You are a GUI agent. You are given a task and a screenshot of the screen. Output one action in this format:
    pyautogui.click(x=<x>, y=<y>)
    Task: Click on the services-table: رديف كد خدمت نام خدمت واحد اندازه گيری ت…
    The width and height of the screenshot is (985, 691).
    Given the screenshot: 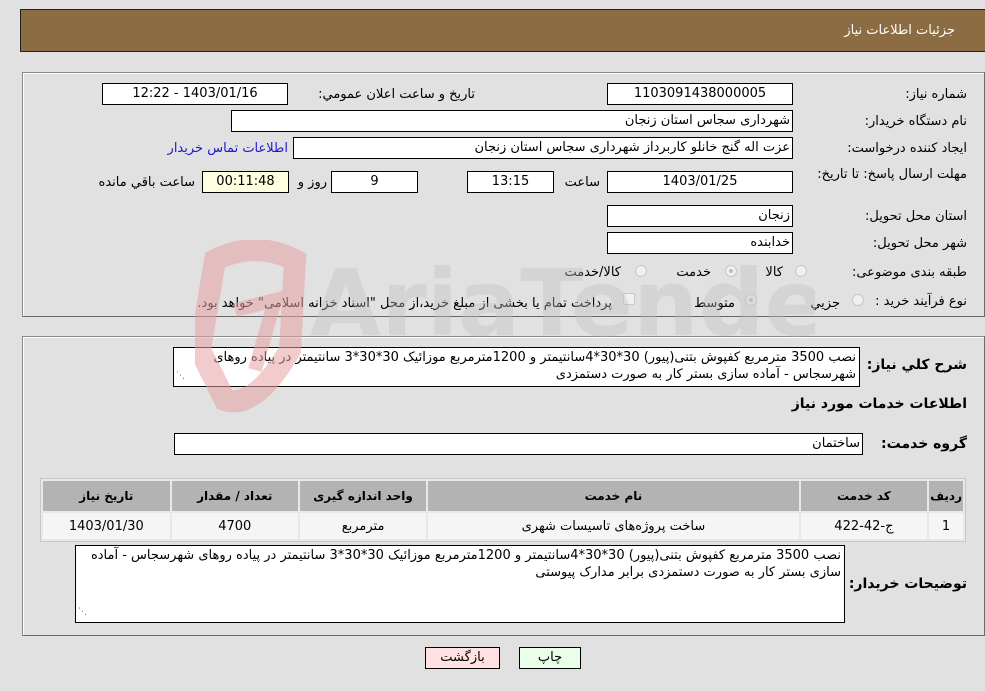 What is the action you would take?
    pyautogui.click(x=503, y=510)
    